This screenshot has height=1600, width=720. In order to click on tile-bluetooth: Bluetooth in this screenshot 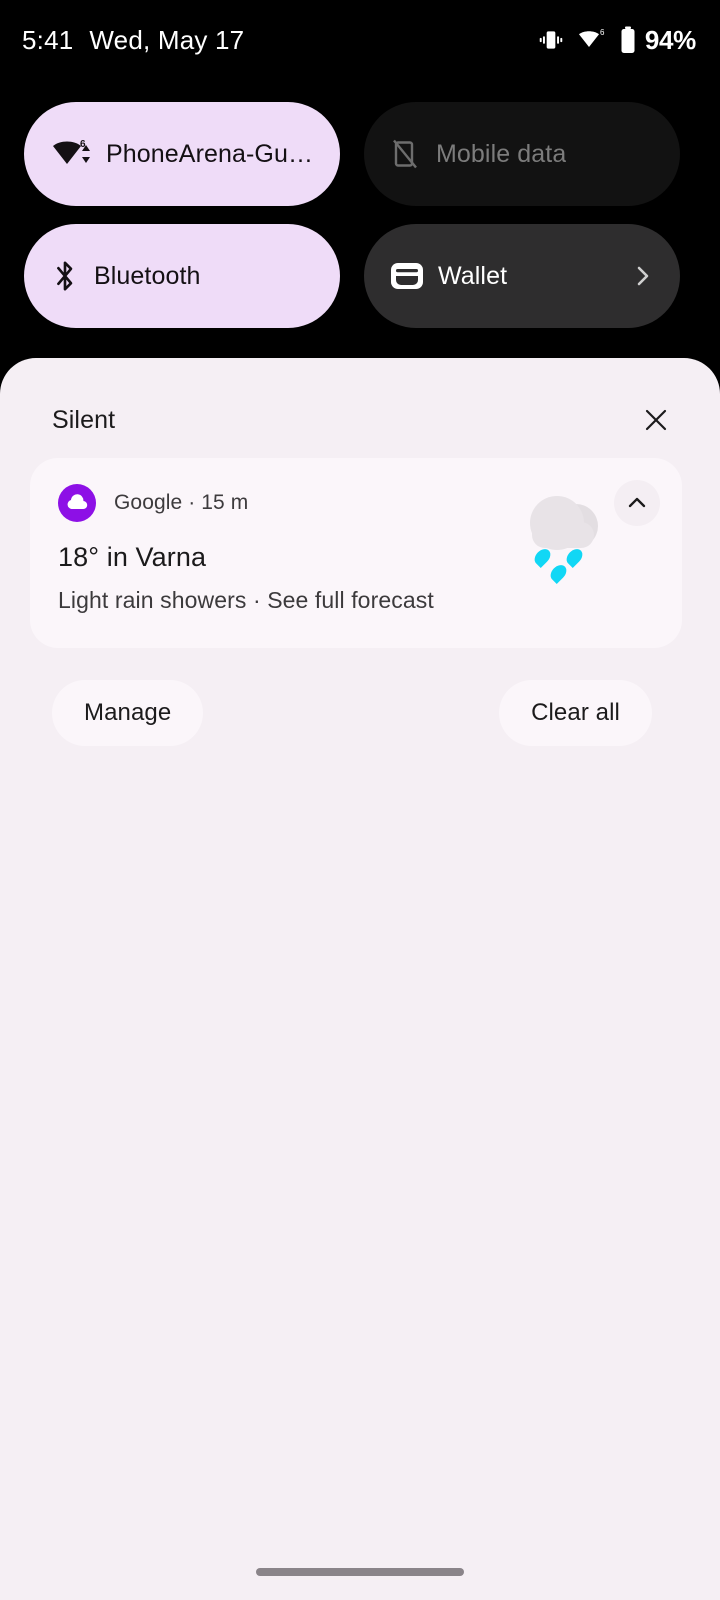, I will do `click(182, 276)`.